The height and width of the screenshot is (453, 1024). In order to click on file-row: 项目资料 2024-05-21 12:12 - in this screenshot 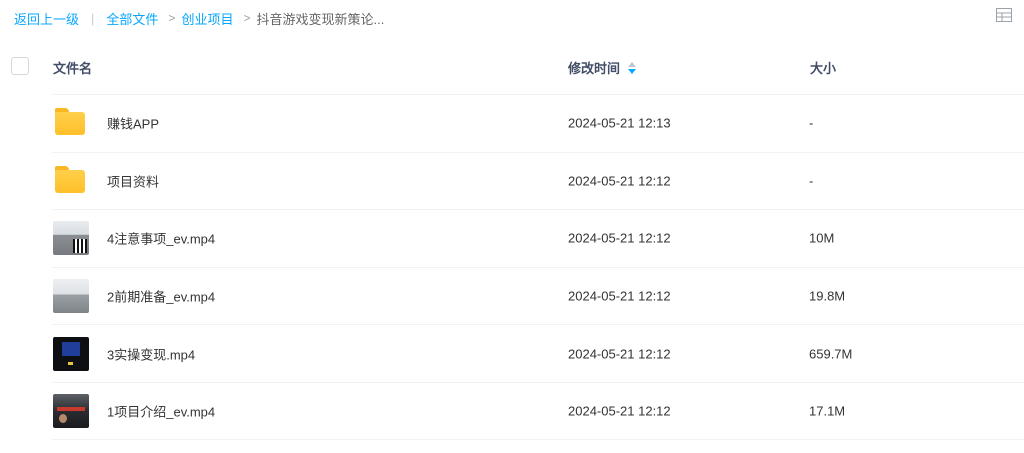, I will do `click(538, 180)`.